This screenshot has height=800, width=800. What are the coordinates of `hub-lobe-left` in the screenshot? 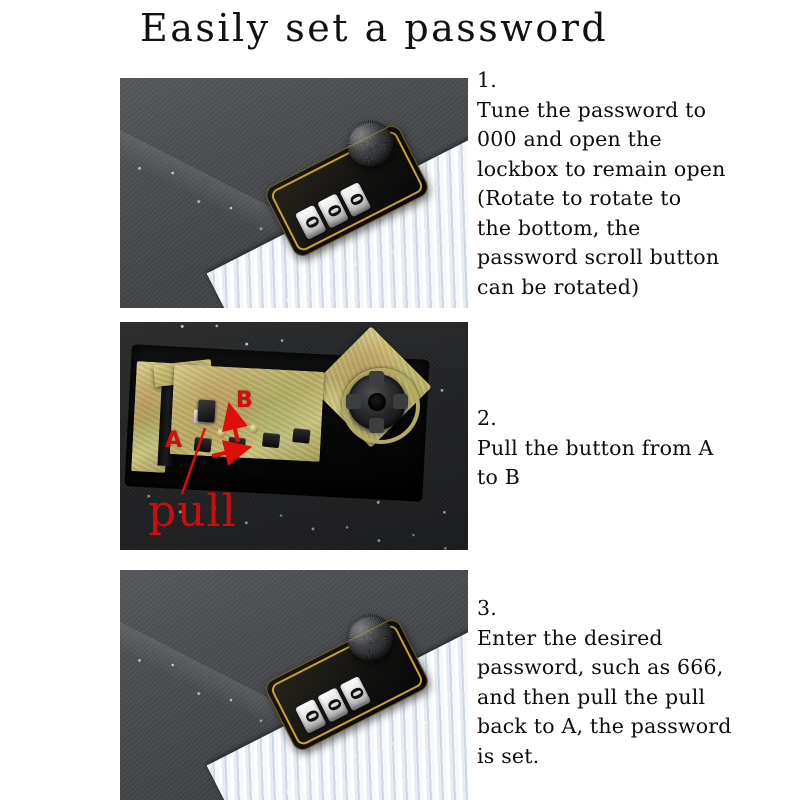 It's located at (353, 401).